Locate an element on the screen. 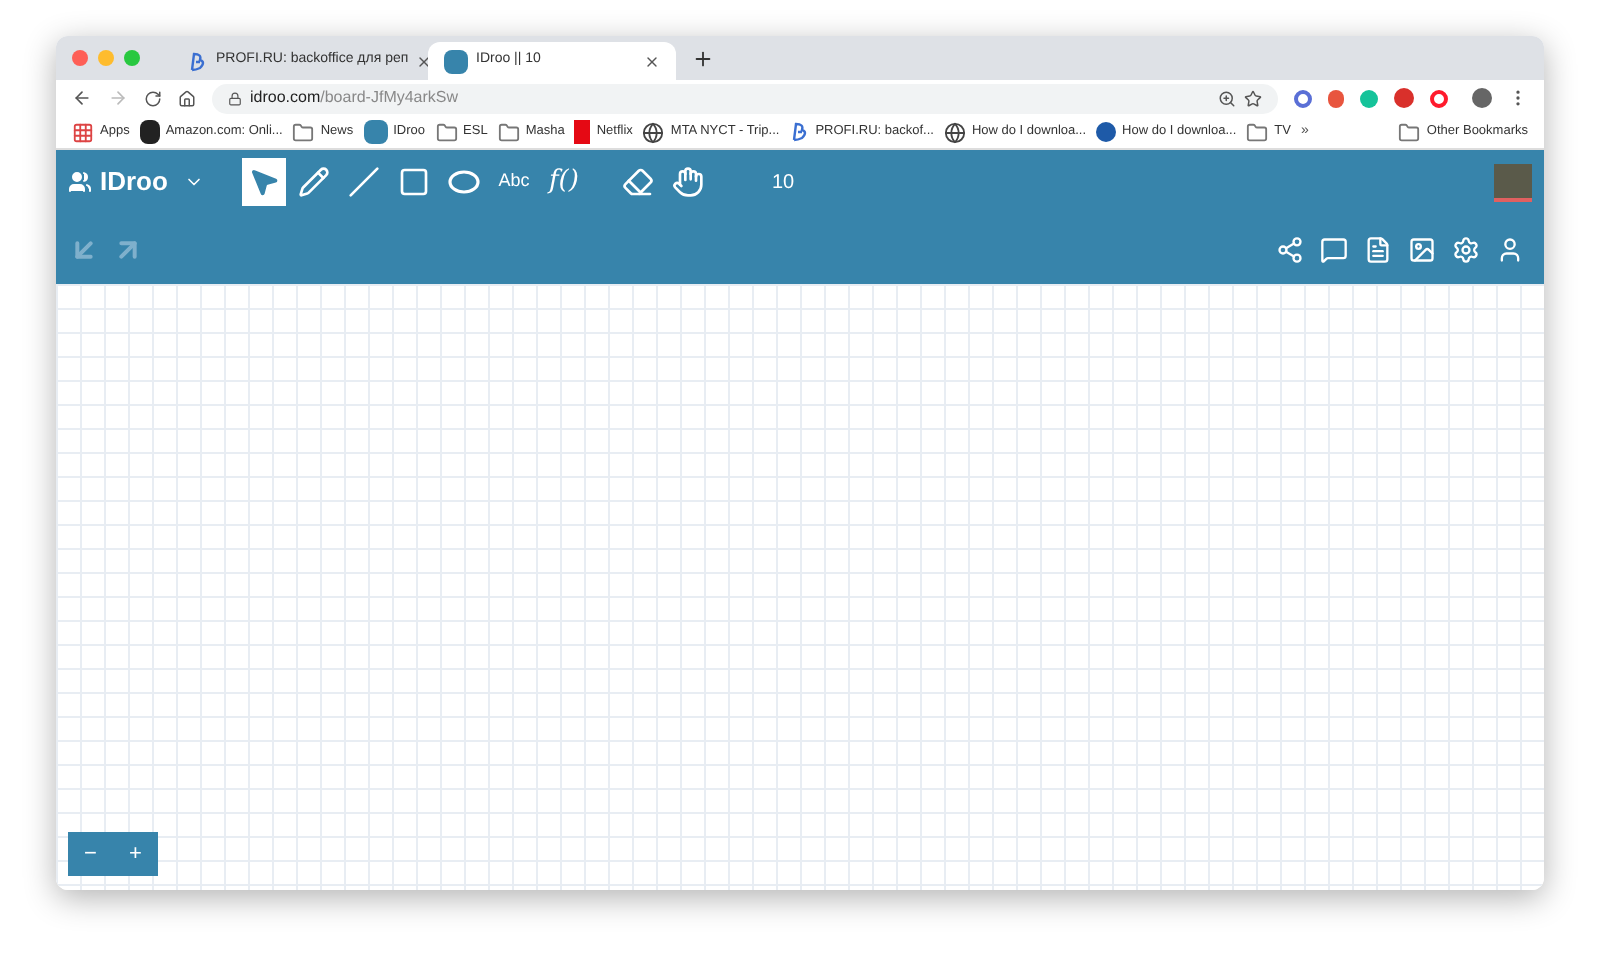 This screenshot has width=1600, height=966. image-icon is located at coordinates (1422, 249).